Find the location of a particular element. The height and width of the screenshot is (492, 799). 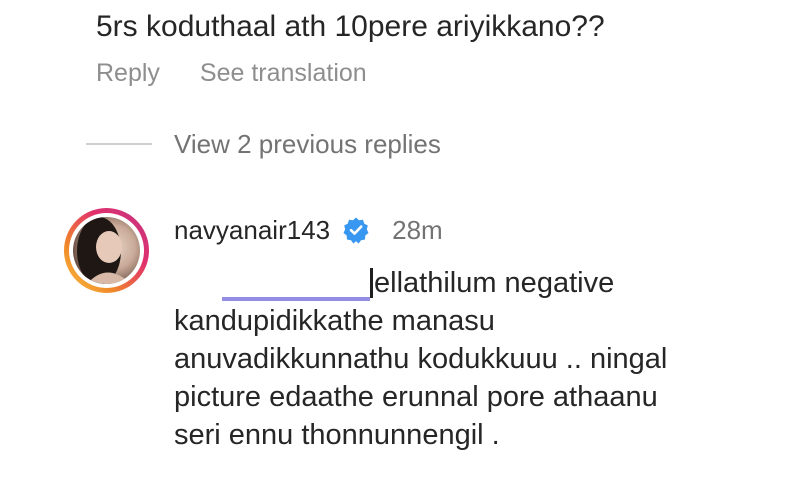

verified-badge-icon is located at coordinates (356, 230).